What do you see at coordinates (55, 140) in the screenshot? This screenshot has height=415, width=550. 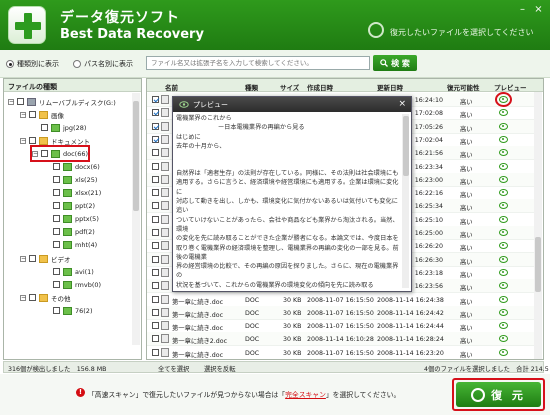 I see `tree-item: − ドキュメント` at bounding box center [55, 140].